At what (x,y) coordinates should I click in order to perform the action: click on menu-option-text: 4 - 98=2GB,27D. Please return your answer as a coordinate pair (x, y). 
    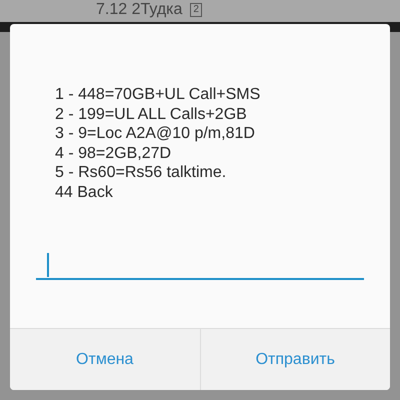
    Looking at the image, I should click on (113, 153).